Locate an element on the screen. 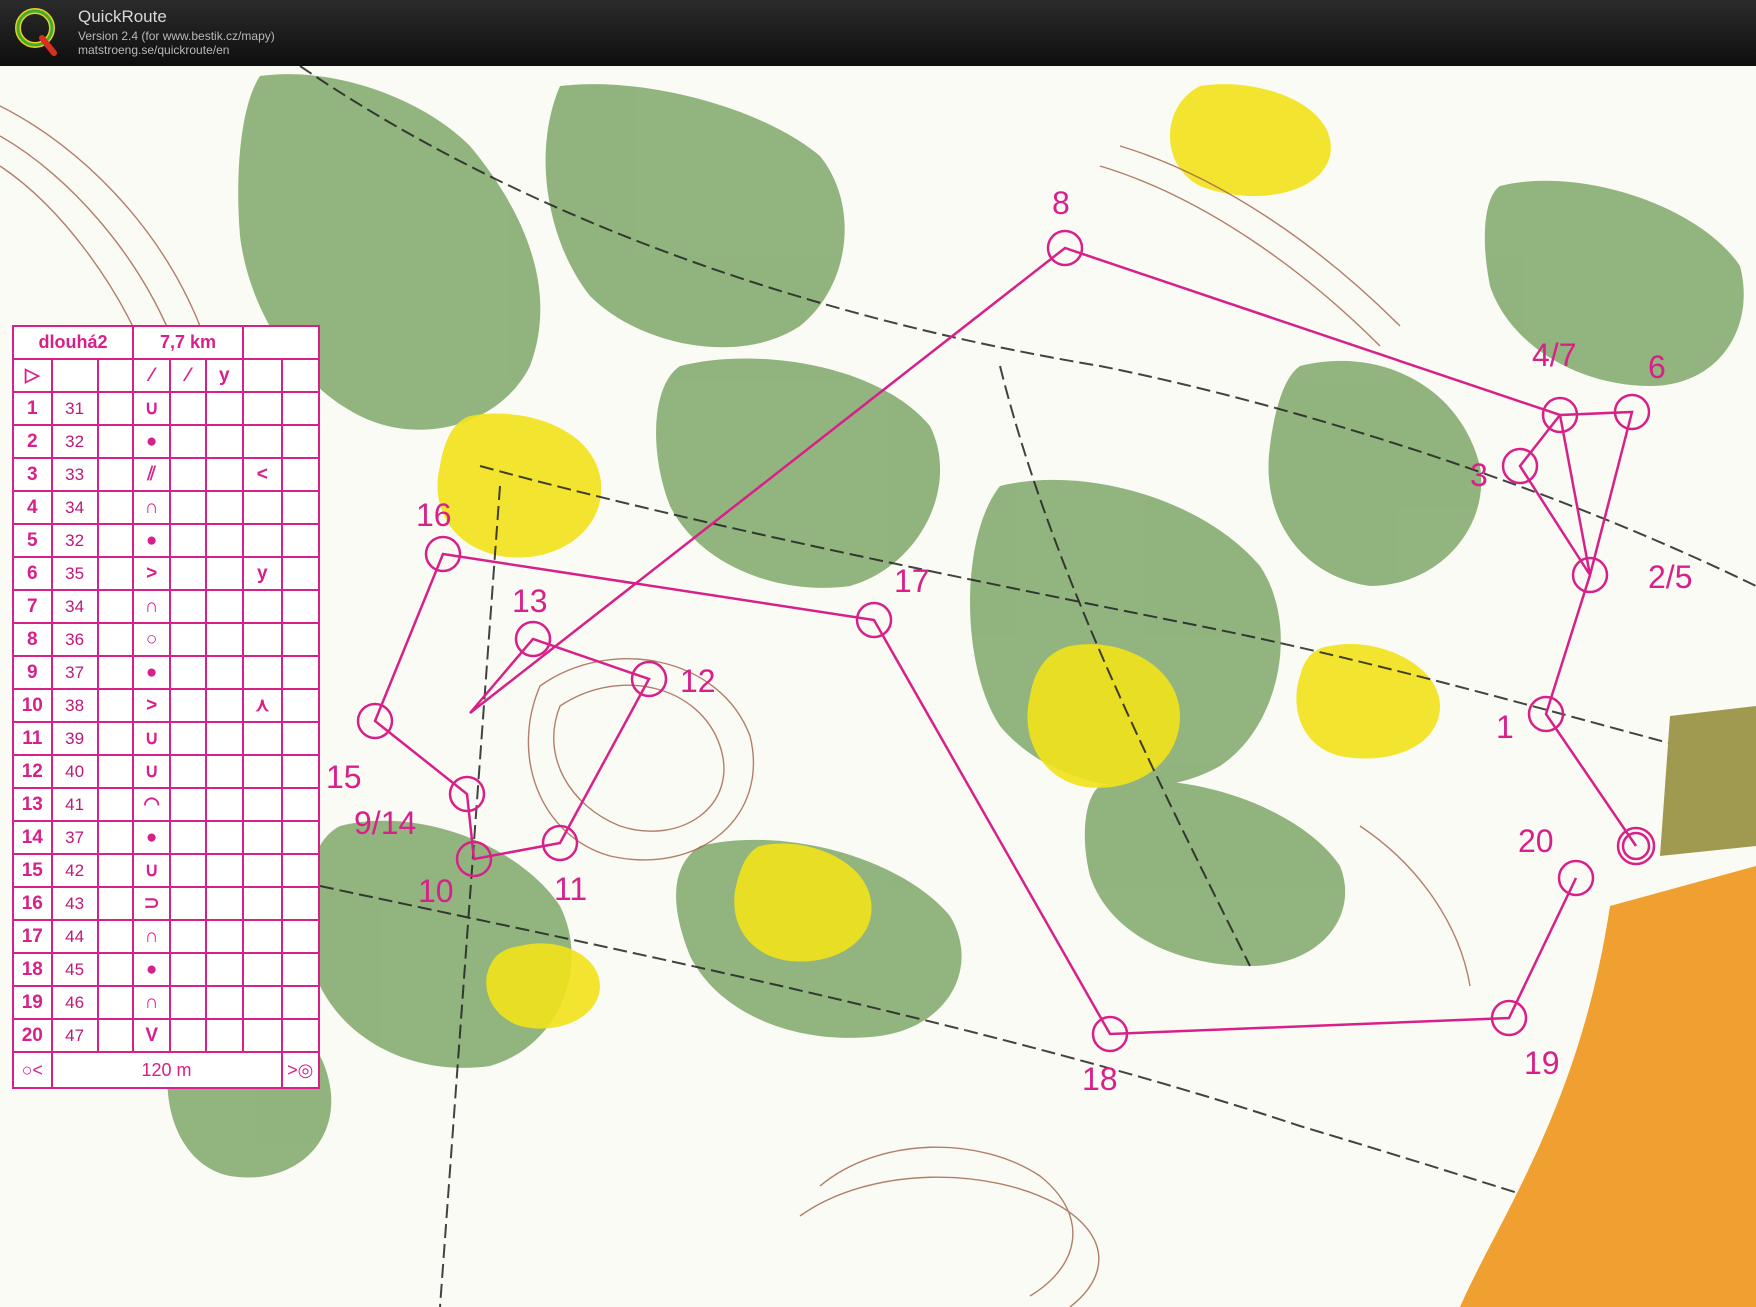 The height and width of the screenshot is (1307, 1756). control-row: 18 45 ● is located at coordinates (166, 969).